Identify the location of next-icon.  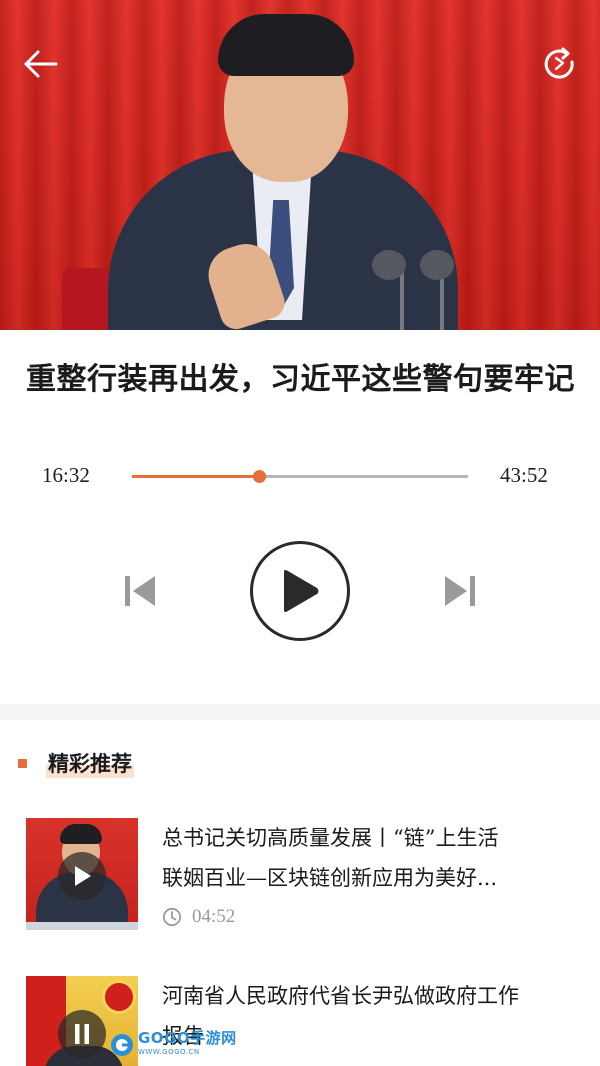
(460, 591).